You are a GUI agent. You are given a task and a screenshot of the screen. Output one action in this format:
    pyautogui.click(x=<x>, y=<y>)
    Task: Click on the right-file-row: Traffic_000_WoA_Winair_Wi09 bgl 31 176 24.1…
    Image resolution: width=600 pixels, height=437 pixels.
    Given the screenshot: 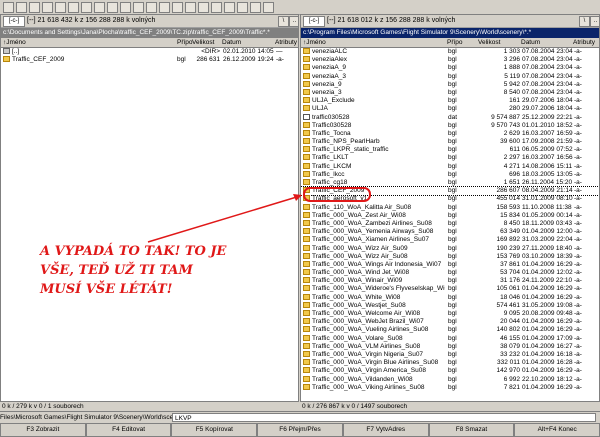 What is the action you would take?
    pyautogui.click(x=450, y=281)
    